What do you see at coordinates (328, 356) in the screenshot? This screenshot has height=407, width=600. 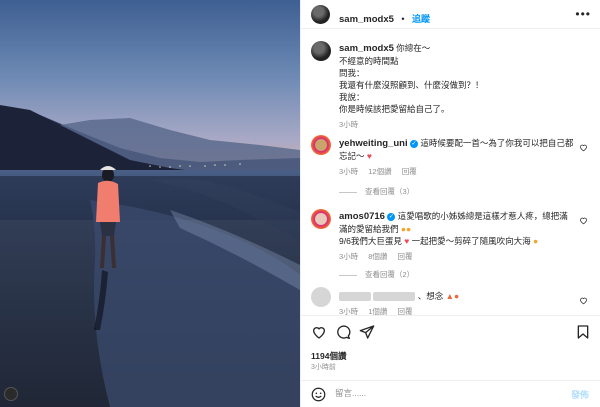 I see `likes-count: 1194個讚` at bounding box center [328, 356].